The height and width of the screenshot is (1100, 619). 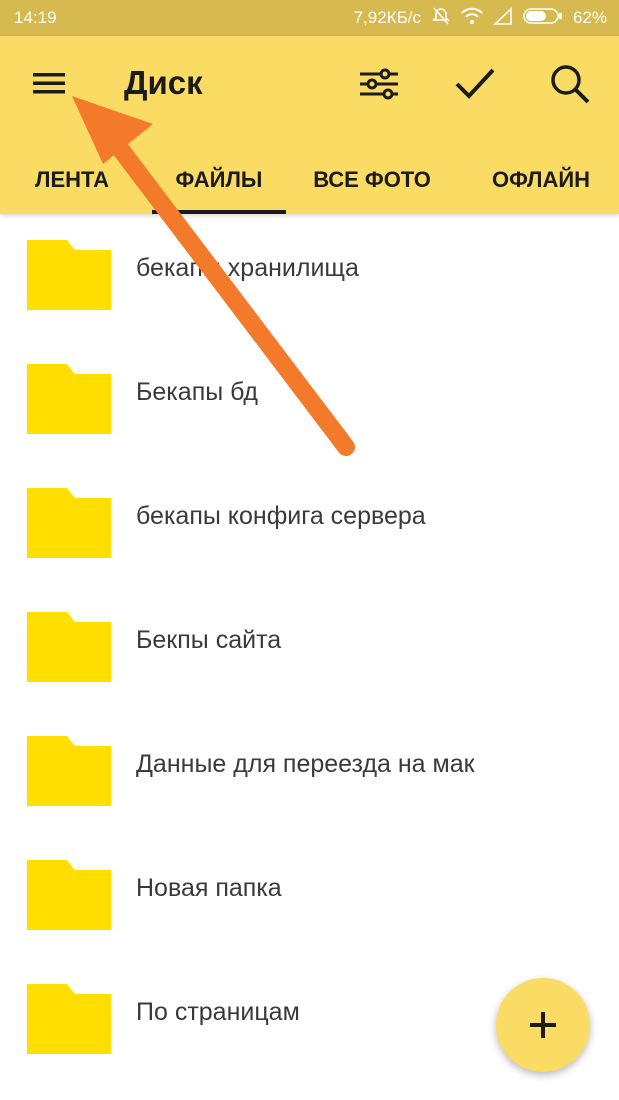 I want to click on list-item: Бекпы сайта, so click(x=309, y=648).